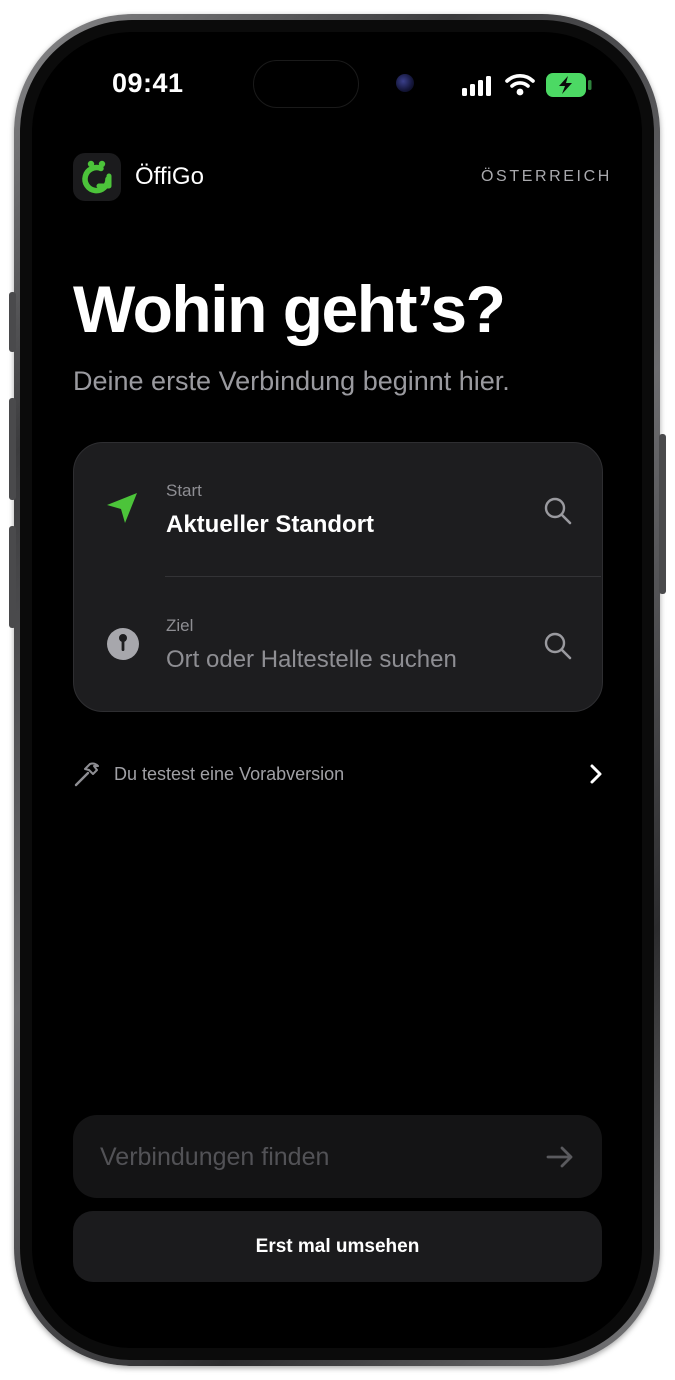  I want to click on start-field, so click(337, 509).